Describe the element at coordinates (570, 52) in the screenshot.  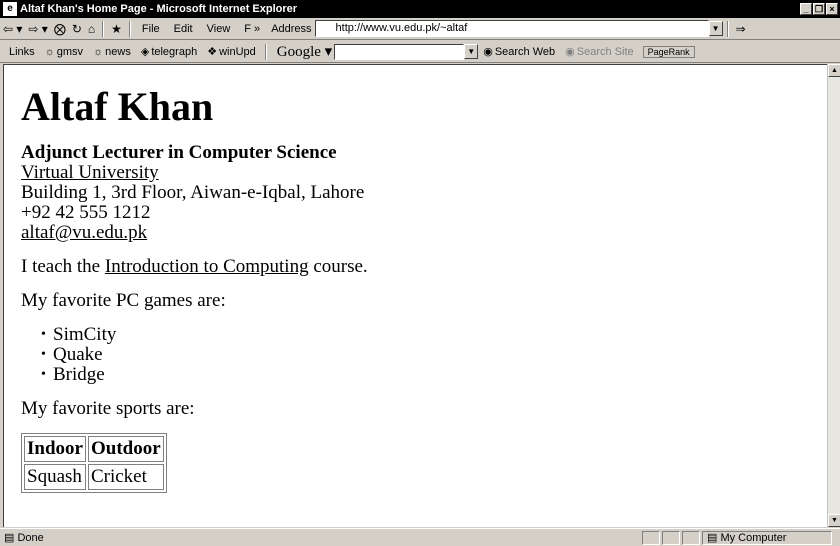
I see `search-site-icon: ◉` at that location.